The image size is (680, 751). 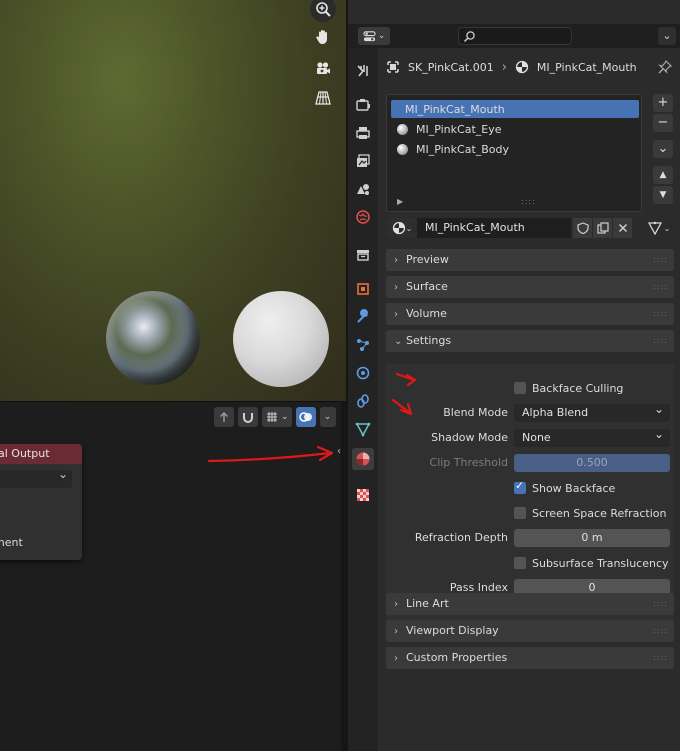 I want to click on clip-threshold-row: Clip Threshold 0.500, so click(x=530, y=463).